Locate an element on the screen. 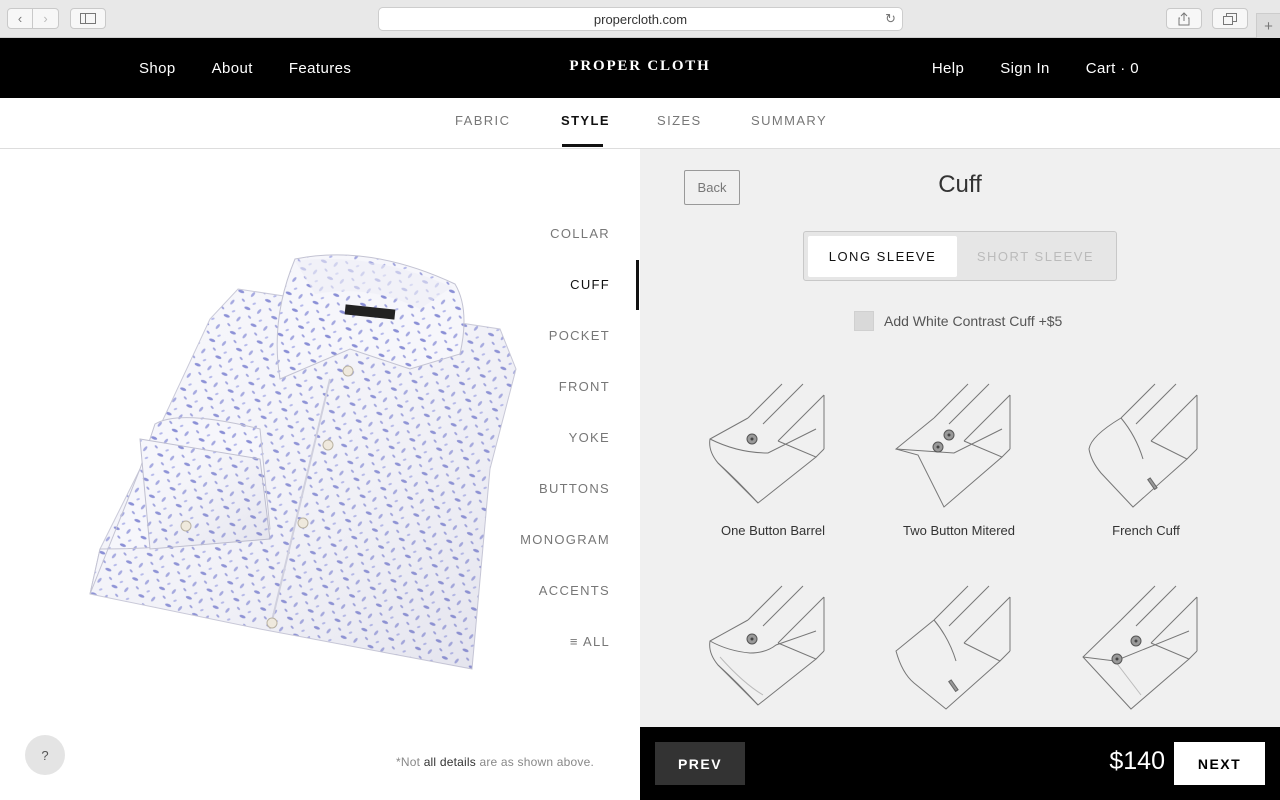  option-monogram: MONOGRAM is located at coordinates (565, 539).